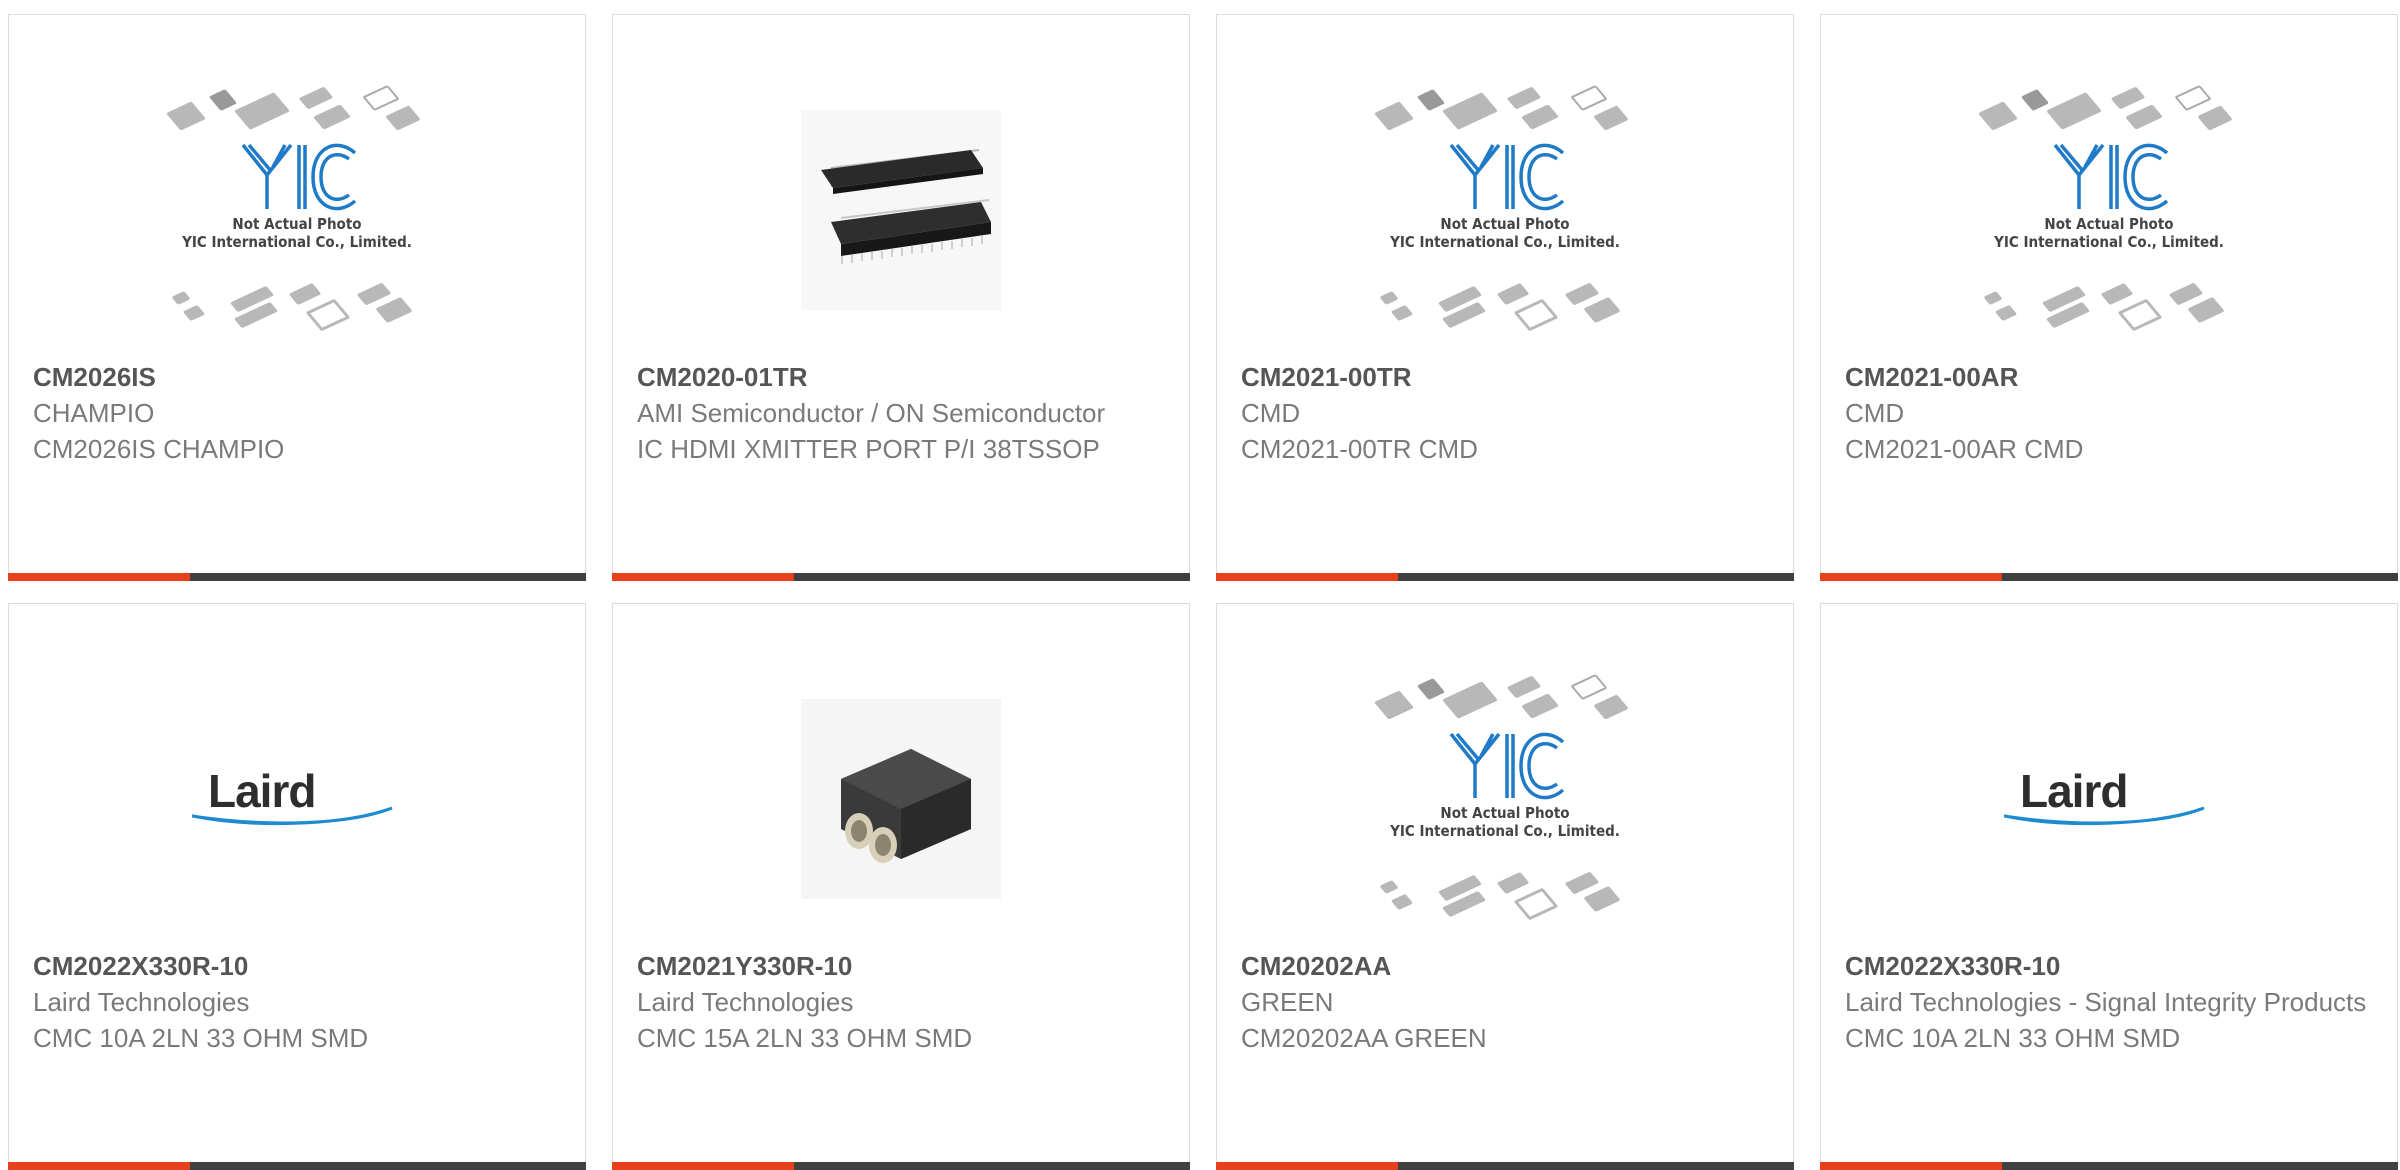 This screenshot has height=1170, width=2400. I want to click on part-number: CM20202AA, so click(1505, 966).